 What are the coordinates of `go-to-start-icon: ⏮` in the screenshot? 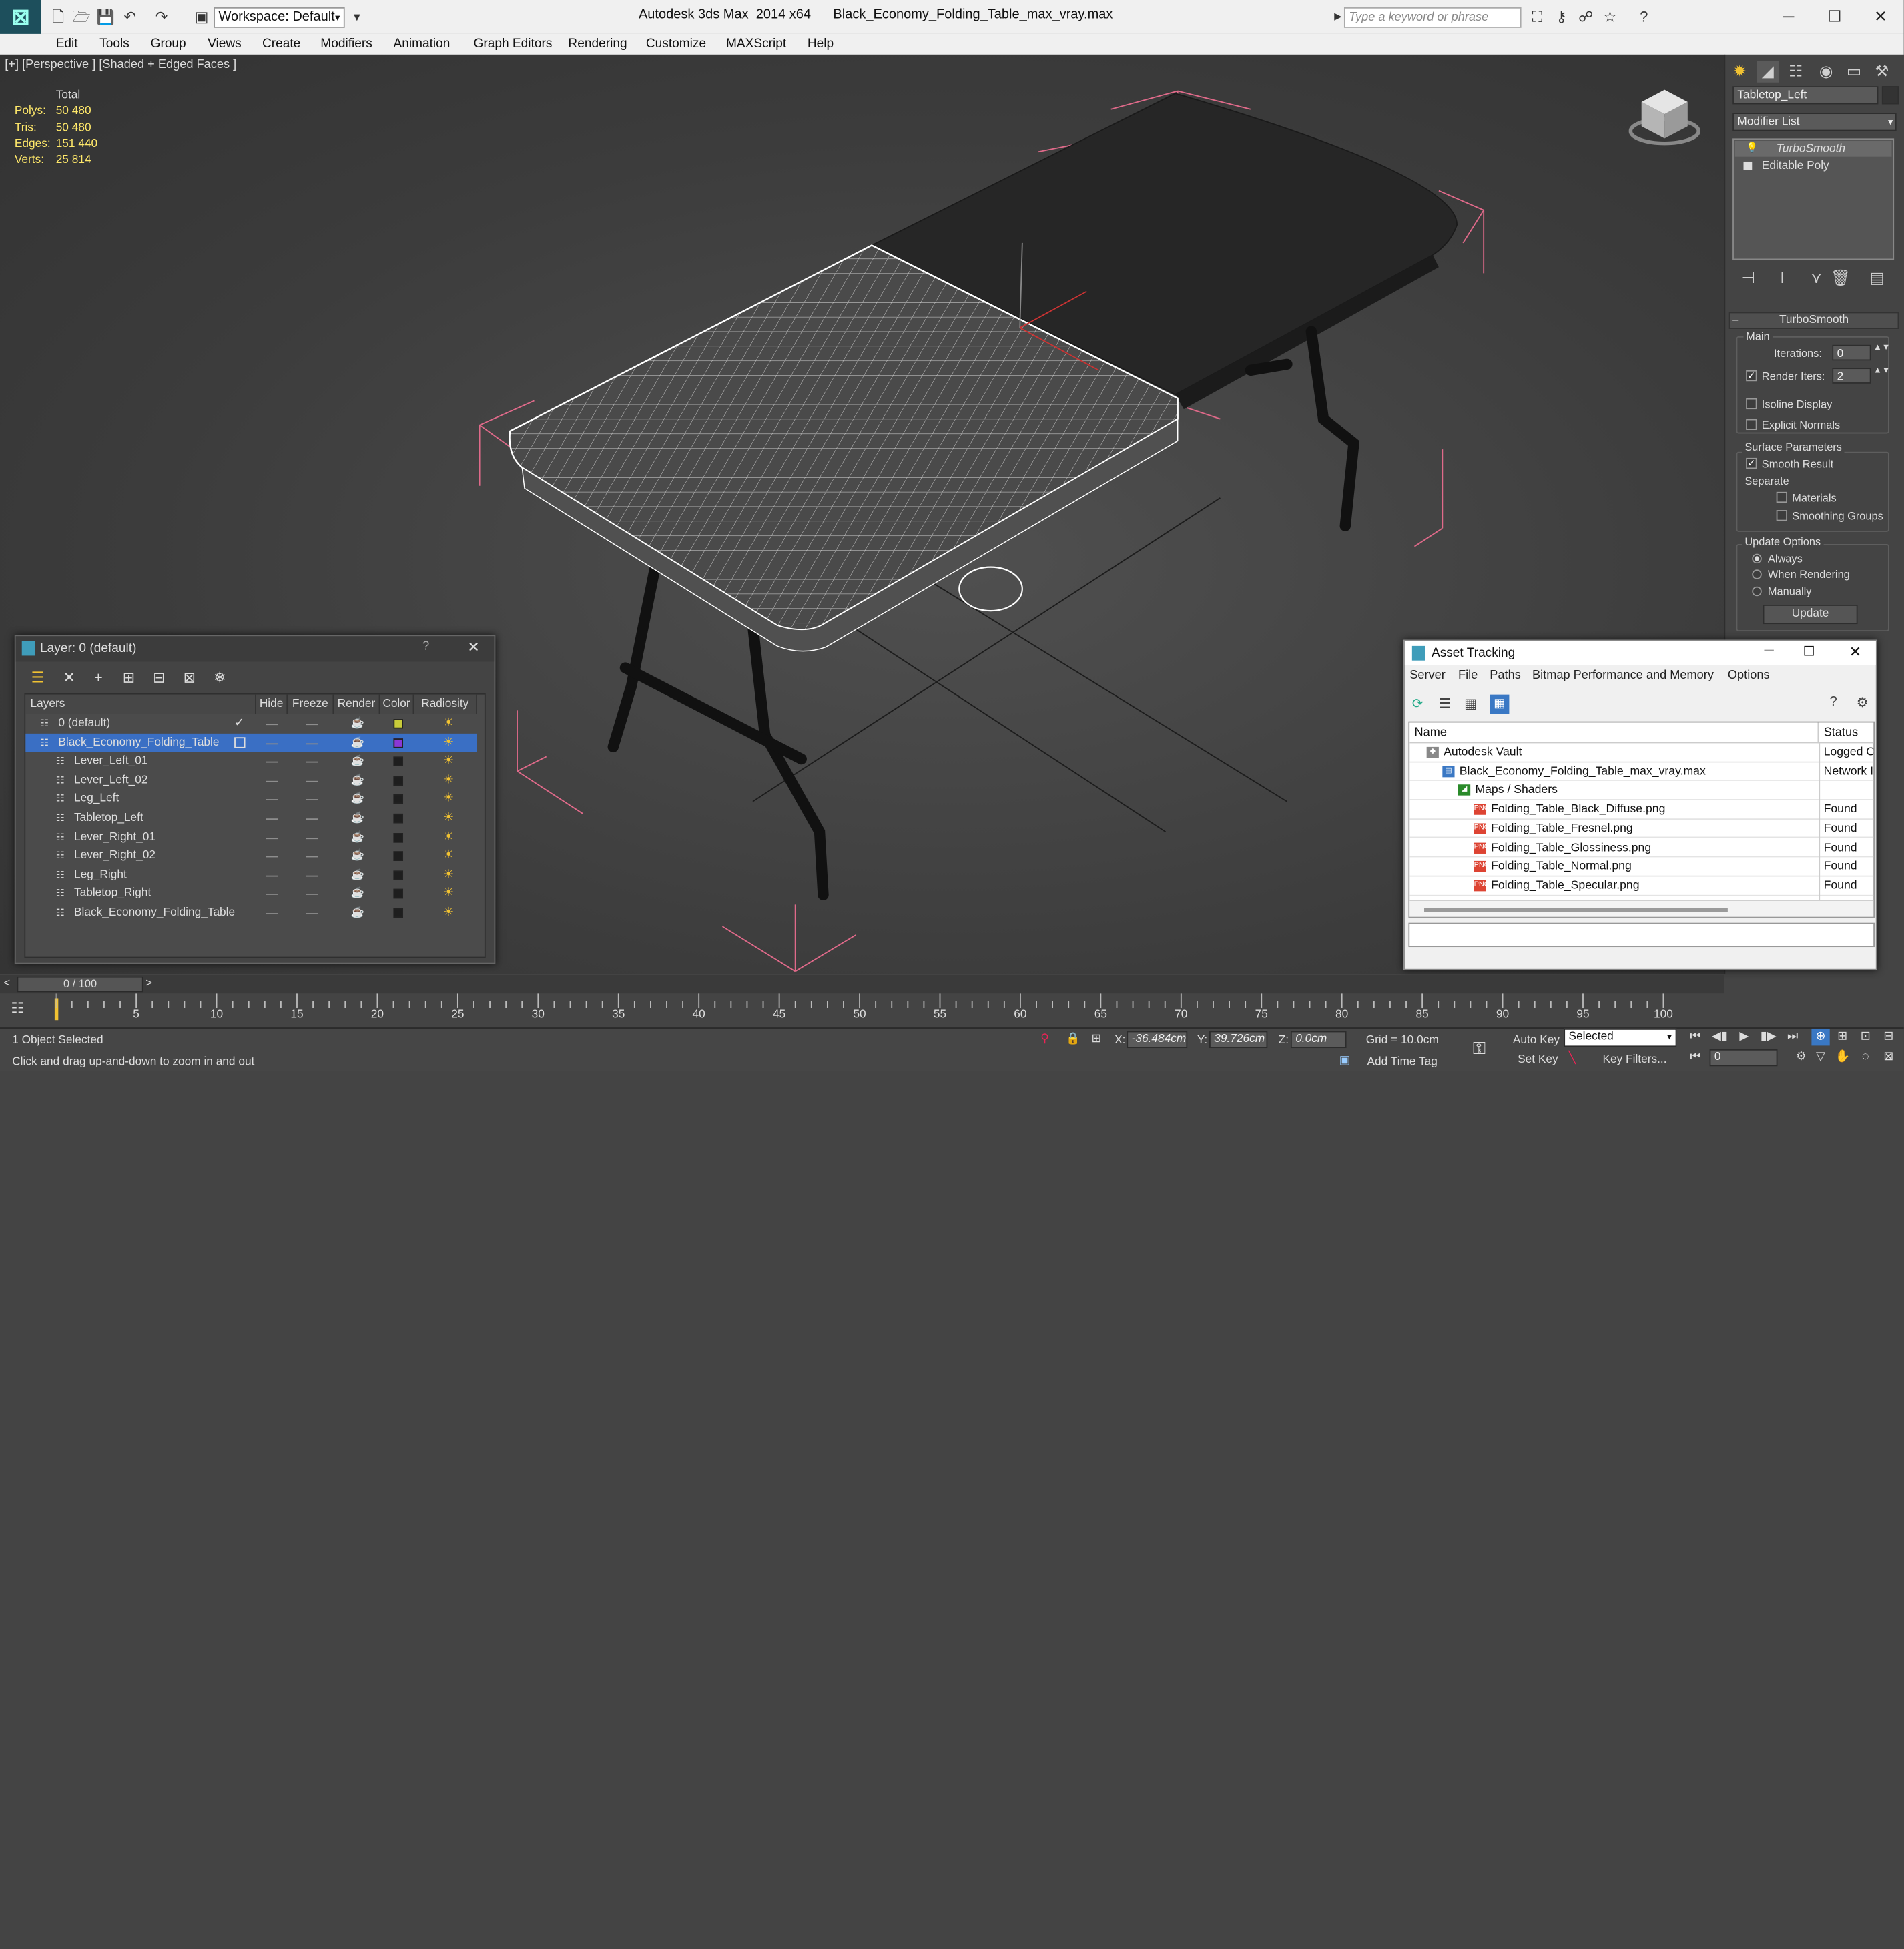 It's located at (1695, 1037).